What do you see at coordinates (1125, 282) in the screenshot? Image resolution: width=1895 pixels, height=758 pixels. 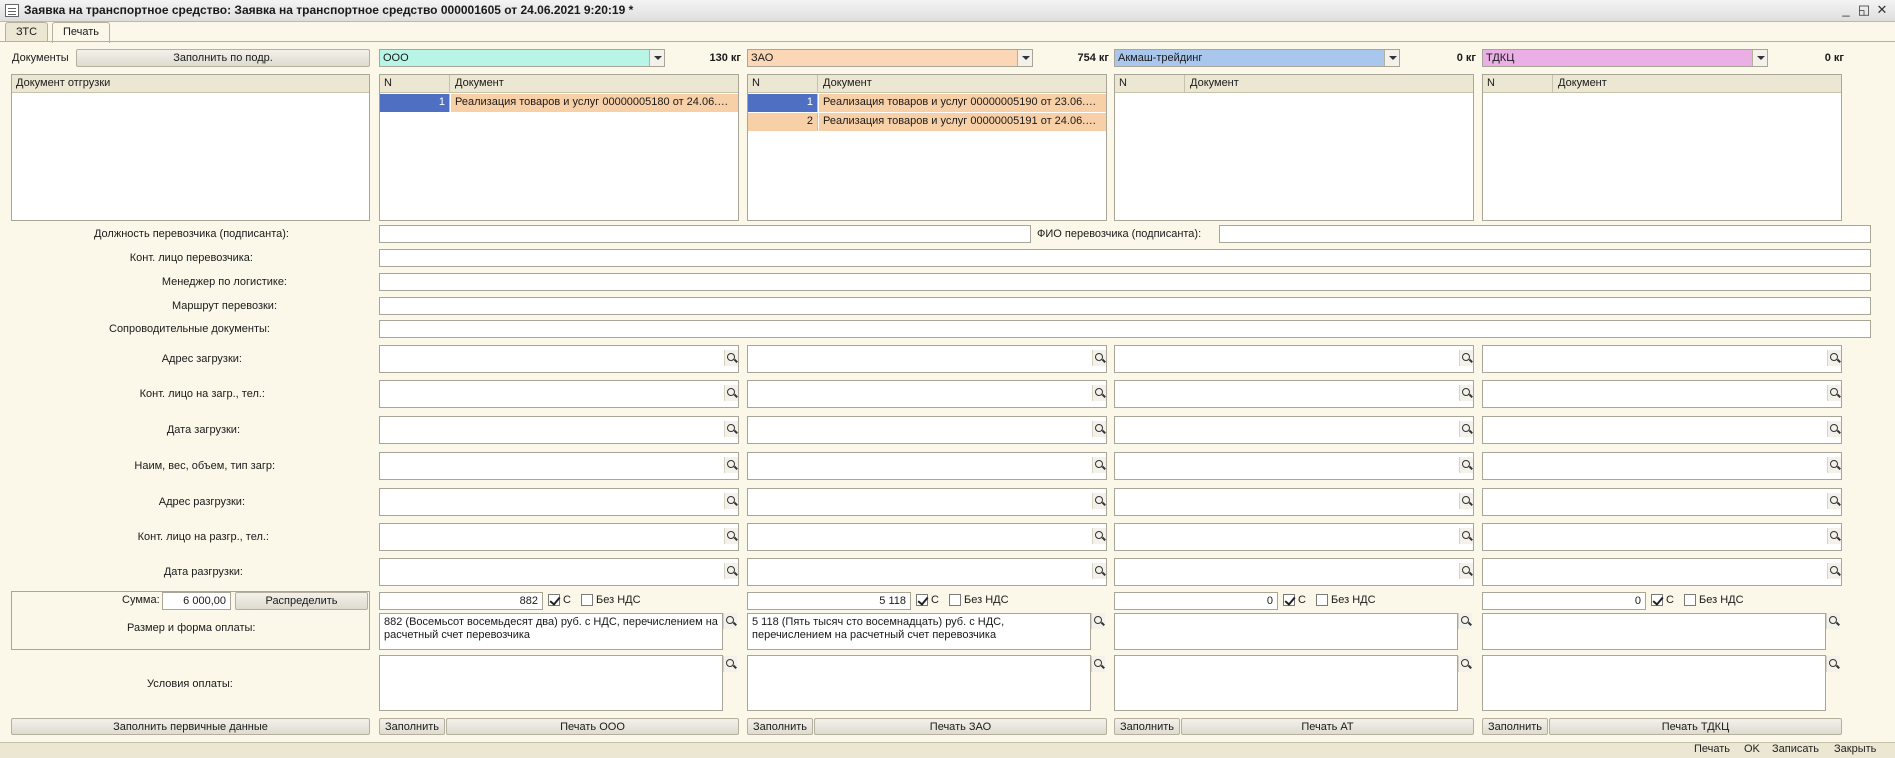 I see `logistics-manager-field` at bounding box center [1125, 282].